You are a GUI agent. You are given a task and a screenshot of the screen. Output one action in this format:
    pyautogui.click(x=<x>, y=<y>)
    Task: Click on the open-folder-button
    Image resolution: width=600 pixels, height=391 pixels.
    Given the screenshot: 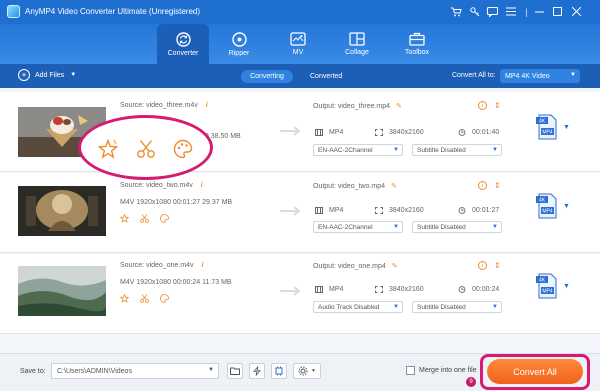 What is the action you would take?
    pyautogui.click(x=235, y=371)
    